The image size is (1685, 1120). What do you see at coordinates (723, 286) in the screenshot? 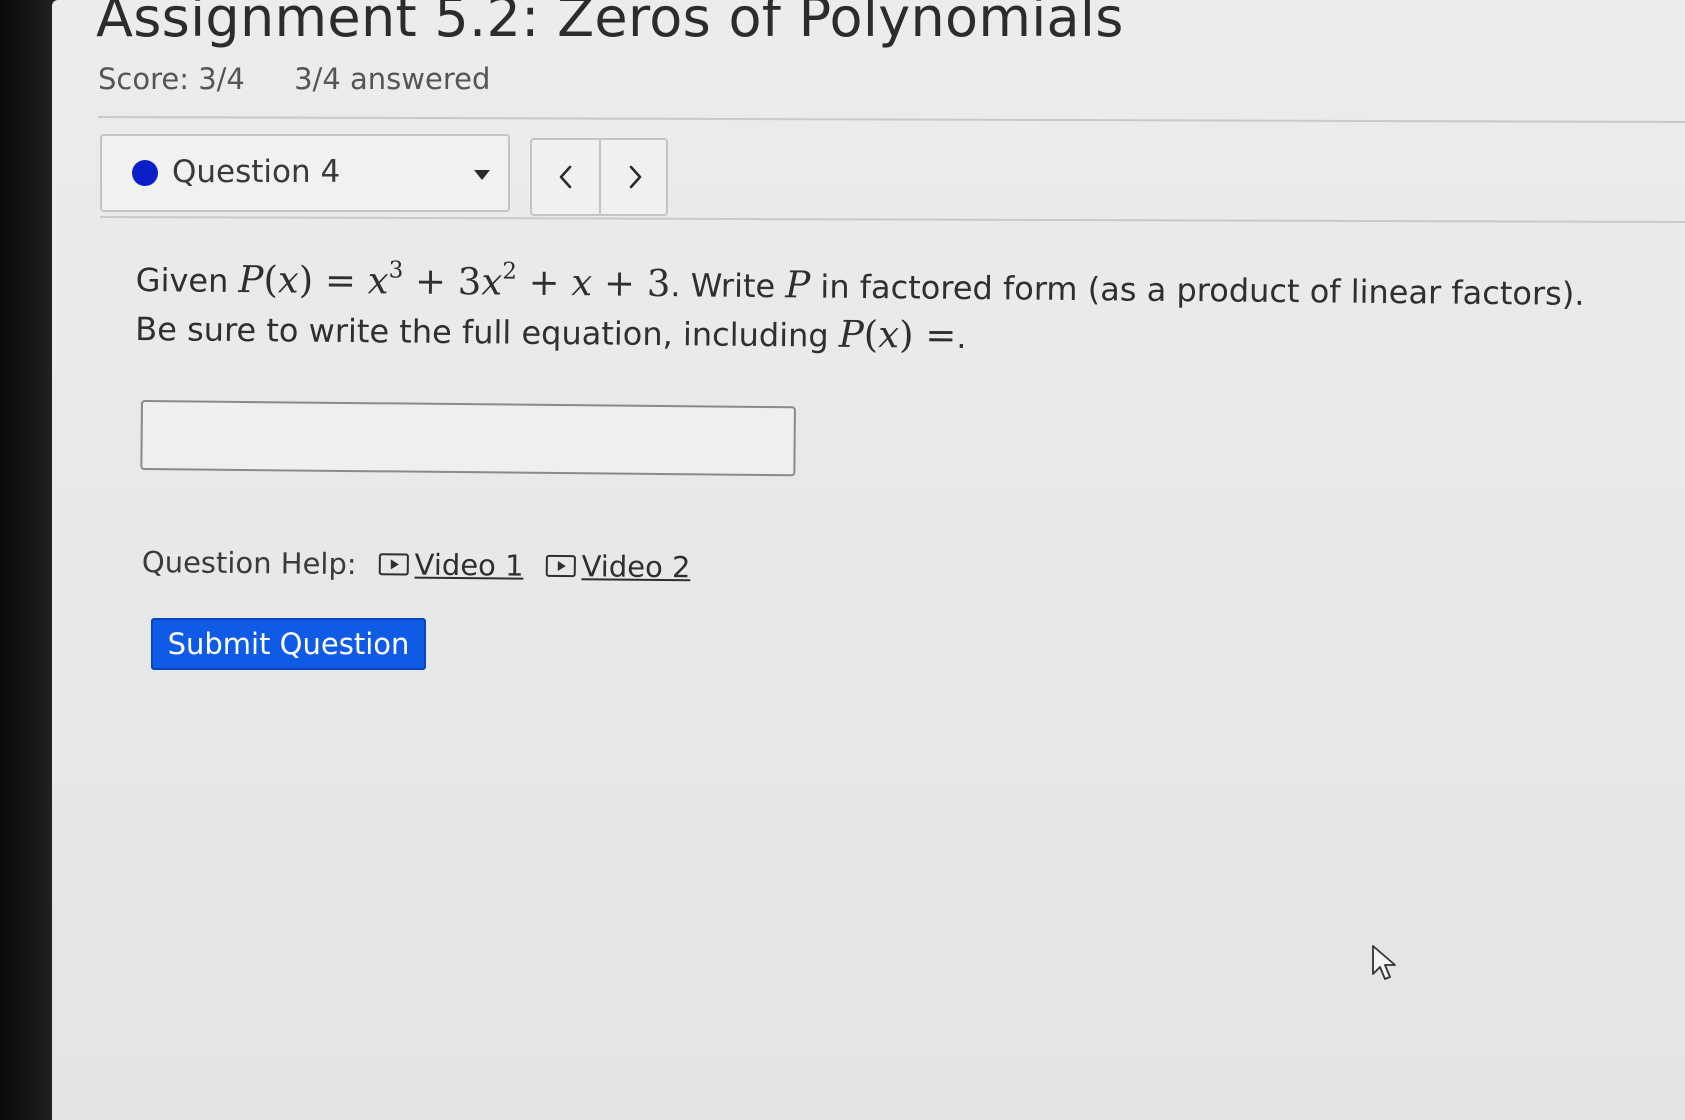
I see `prompt-write: . Write` at bounding box center [723, 286].